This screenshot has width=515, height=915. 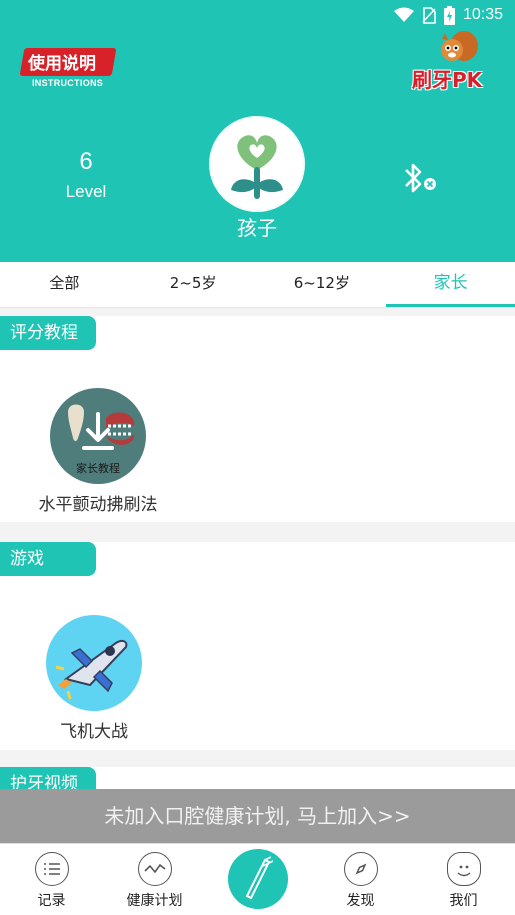 I want to click on nav-brush, so click(x=257, y=879).